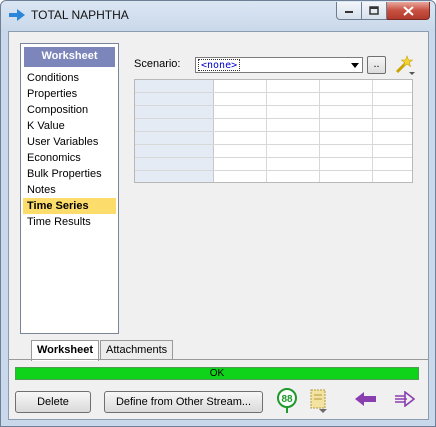 The height and width of the screenshot is (427, 436). Describe the element at coordinates (366, 399) in the screenshot. I see `purple-left-arrow-icon` at that location.